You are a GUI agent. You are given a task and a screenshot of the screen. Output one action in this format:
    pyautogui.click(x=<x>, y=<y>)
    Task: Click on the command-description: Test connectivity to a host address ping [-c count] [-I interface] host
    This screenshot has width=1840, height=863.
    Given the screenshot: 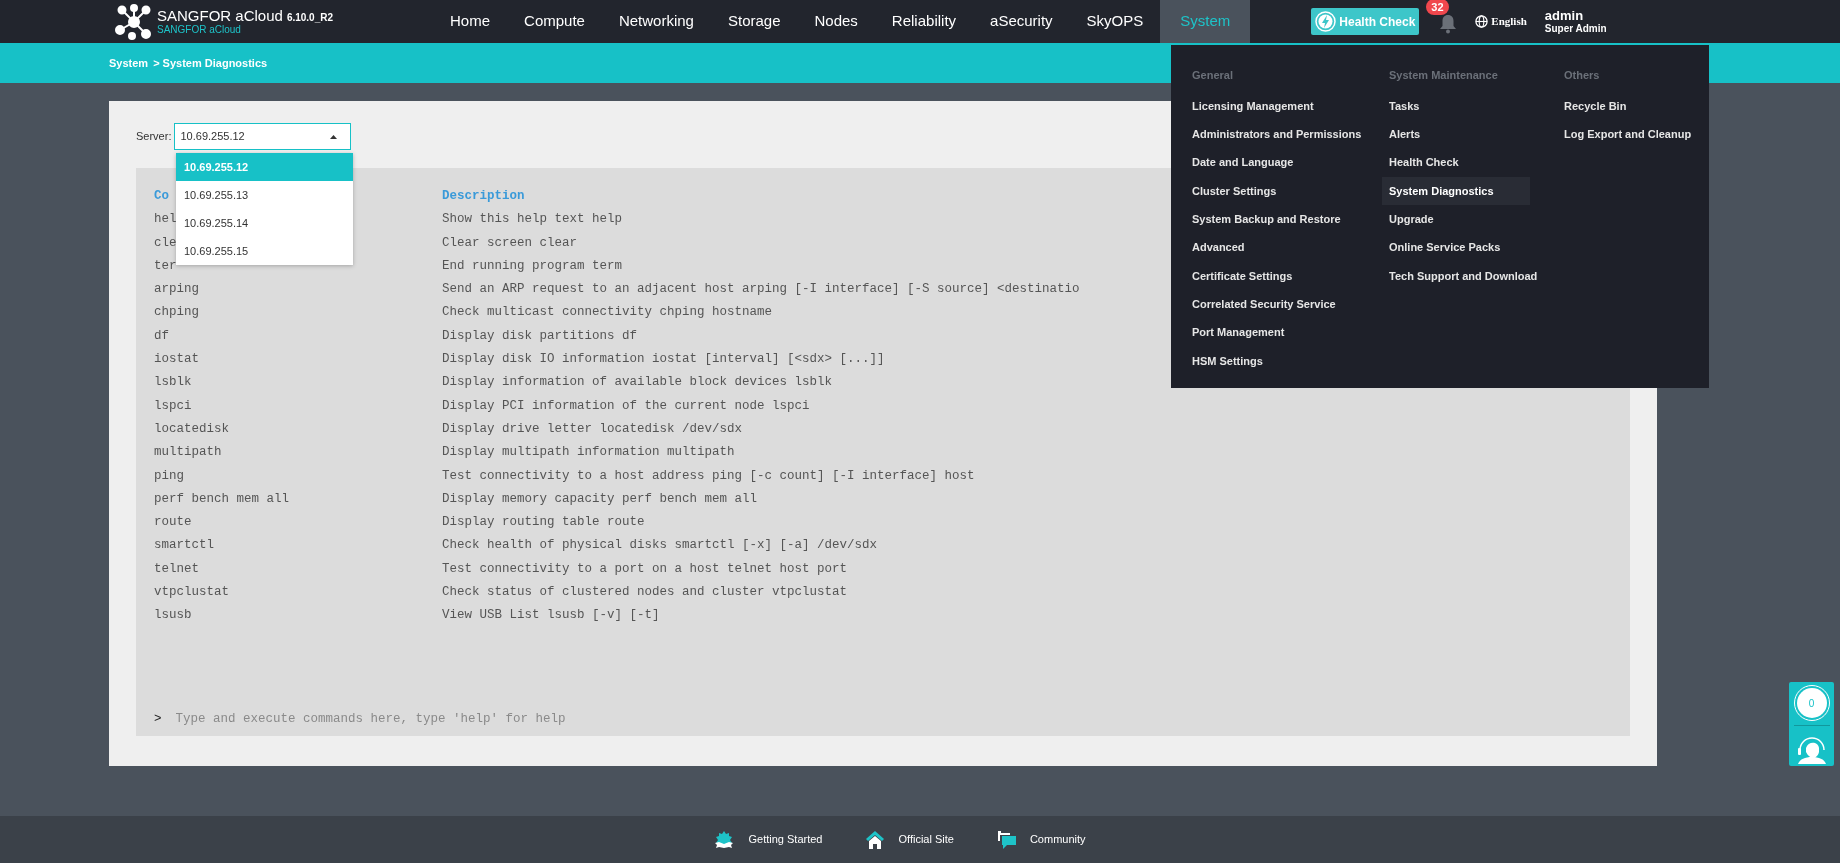 What is the action you would take?
    pyautogui.click(x=708, y=476)
    